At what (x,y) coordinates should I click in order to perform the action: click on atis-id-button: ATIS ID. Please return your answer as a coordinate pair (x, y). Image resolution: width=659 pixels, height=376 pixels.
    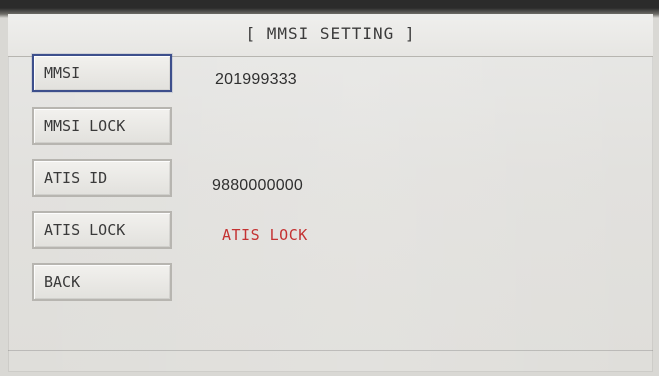
    Looking at the image, I should click on (102, 178).